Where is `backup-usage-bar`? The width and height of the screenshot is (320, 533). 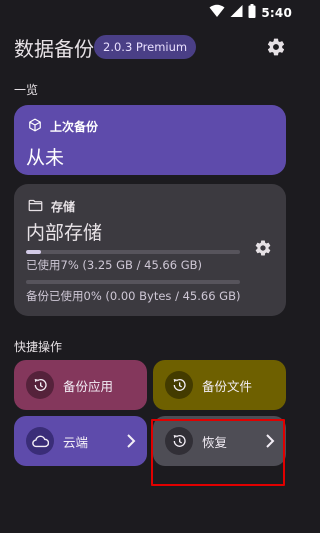
backup-usage-bar is located at coordinates (133, 282).